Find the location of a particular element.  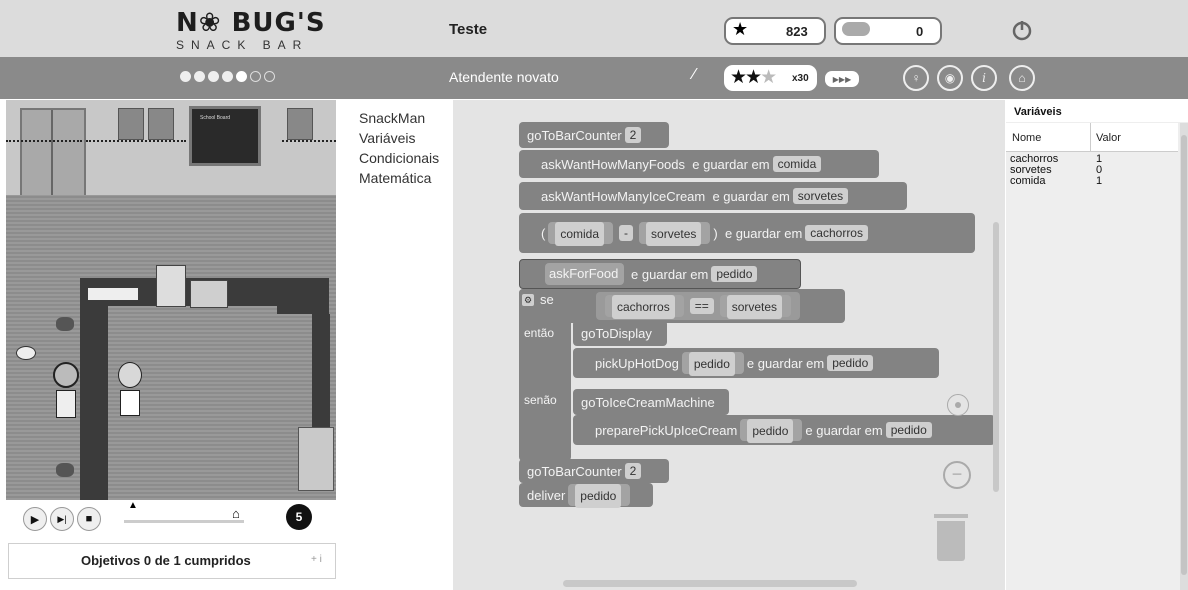

level-progress is located at coordinates (227, 76).